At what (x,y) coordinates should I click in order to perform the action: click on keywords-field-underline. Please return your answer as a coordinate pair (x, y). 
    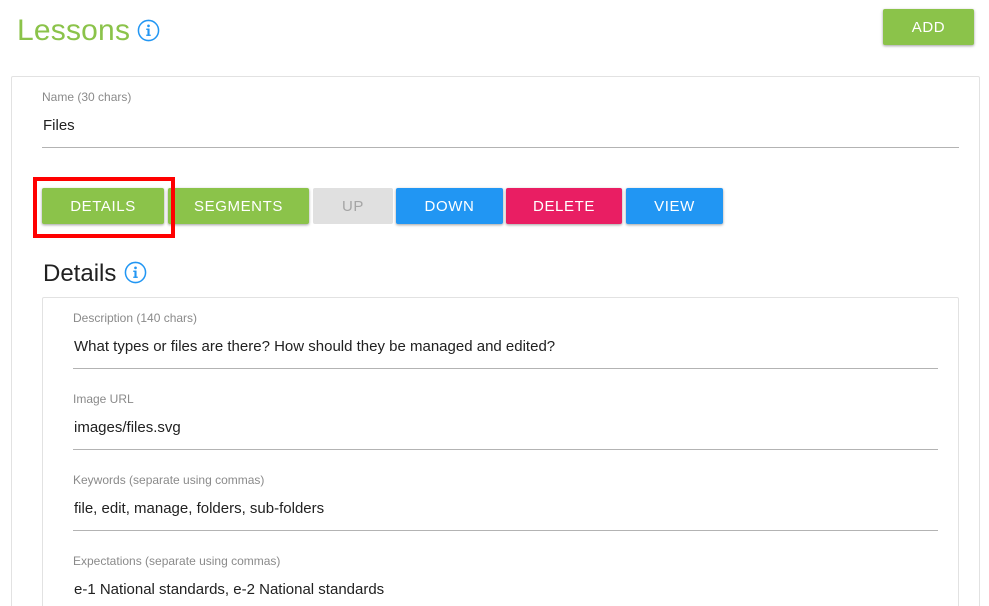
    Looking at the image, I should click on (505, 530).